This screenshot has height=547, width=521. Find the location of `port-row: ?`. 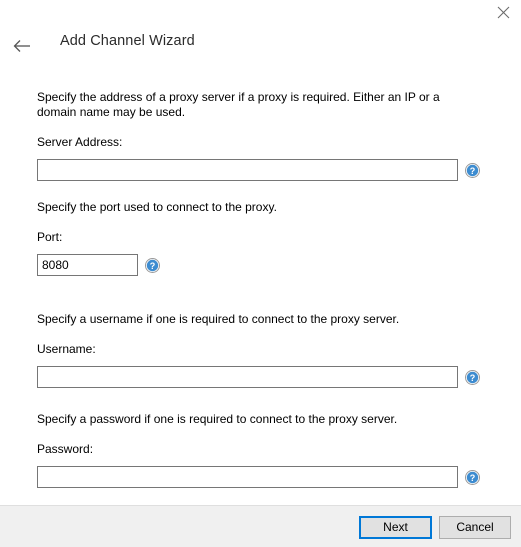

port-row: ? is located at coordinates (254, 265).